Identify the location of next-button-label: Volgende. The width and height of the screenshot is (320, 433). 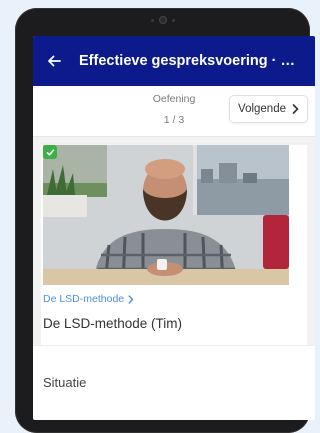
(262, 109).